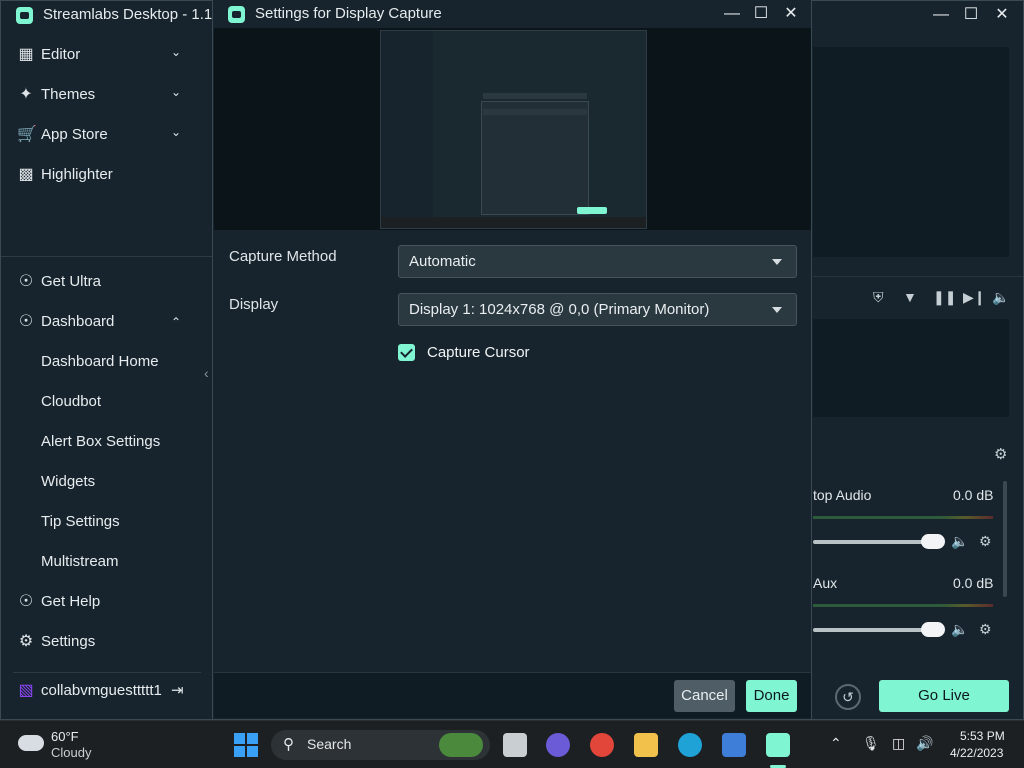  I want to click on sidebar-item-multistream: Multistream, so click(107, 562).